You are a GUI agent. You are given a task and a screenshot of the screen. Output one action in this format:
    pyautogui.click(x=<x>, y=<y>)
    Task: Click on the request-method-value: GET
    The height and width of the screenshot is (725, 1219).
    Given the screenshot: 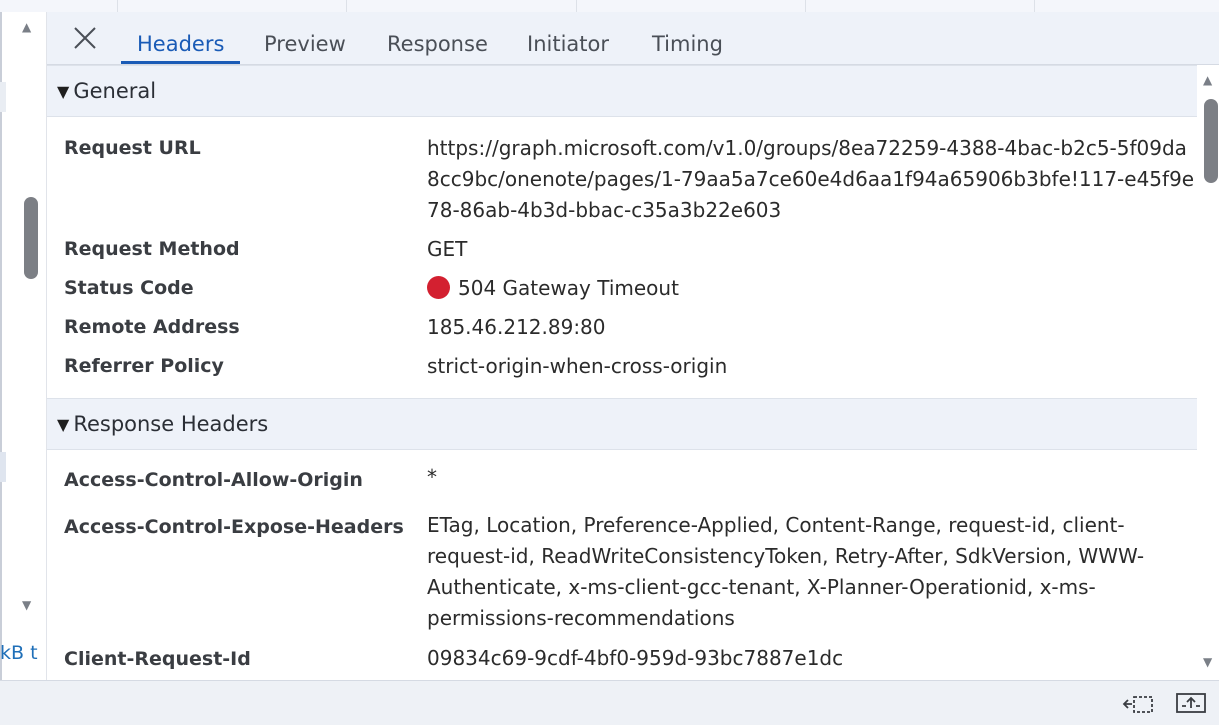 What is the action you would take?
    pyautogui.click(x=447, y=249)
    